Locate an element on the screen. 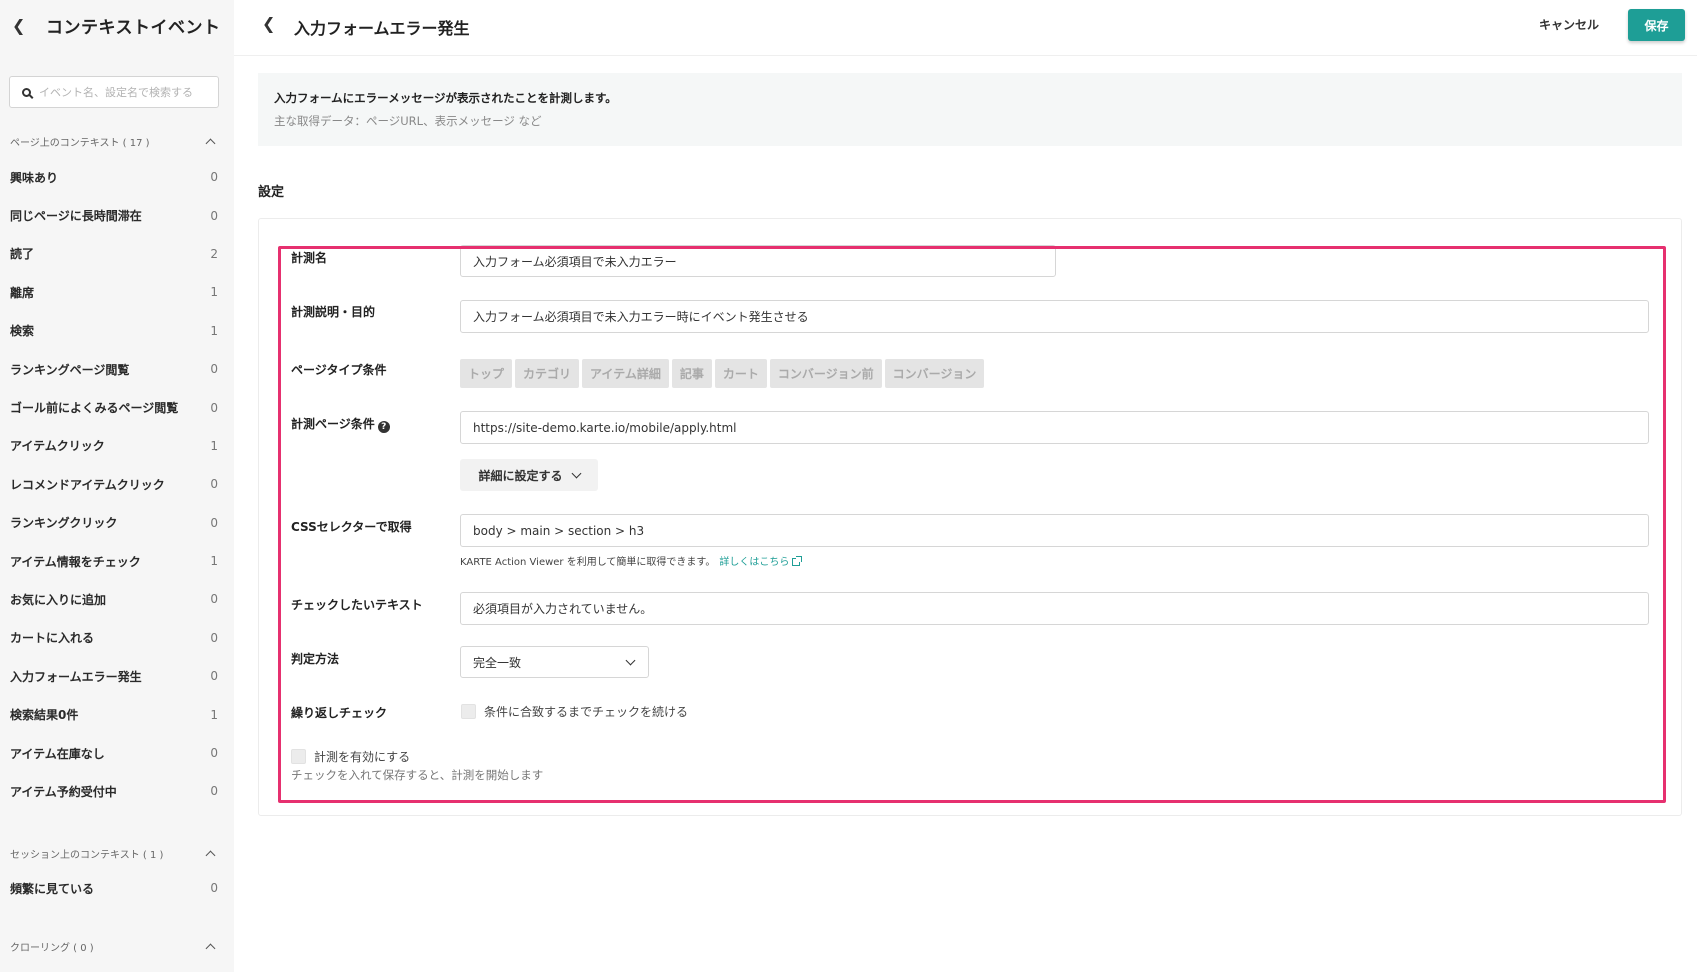 This screenshot has height=972, width=1697. enable-checkbox is located at coordinates (298, 756).